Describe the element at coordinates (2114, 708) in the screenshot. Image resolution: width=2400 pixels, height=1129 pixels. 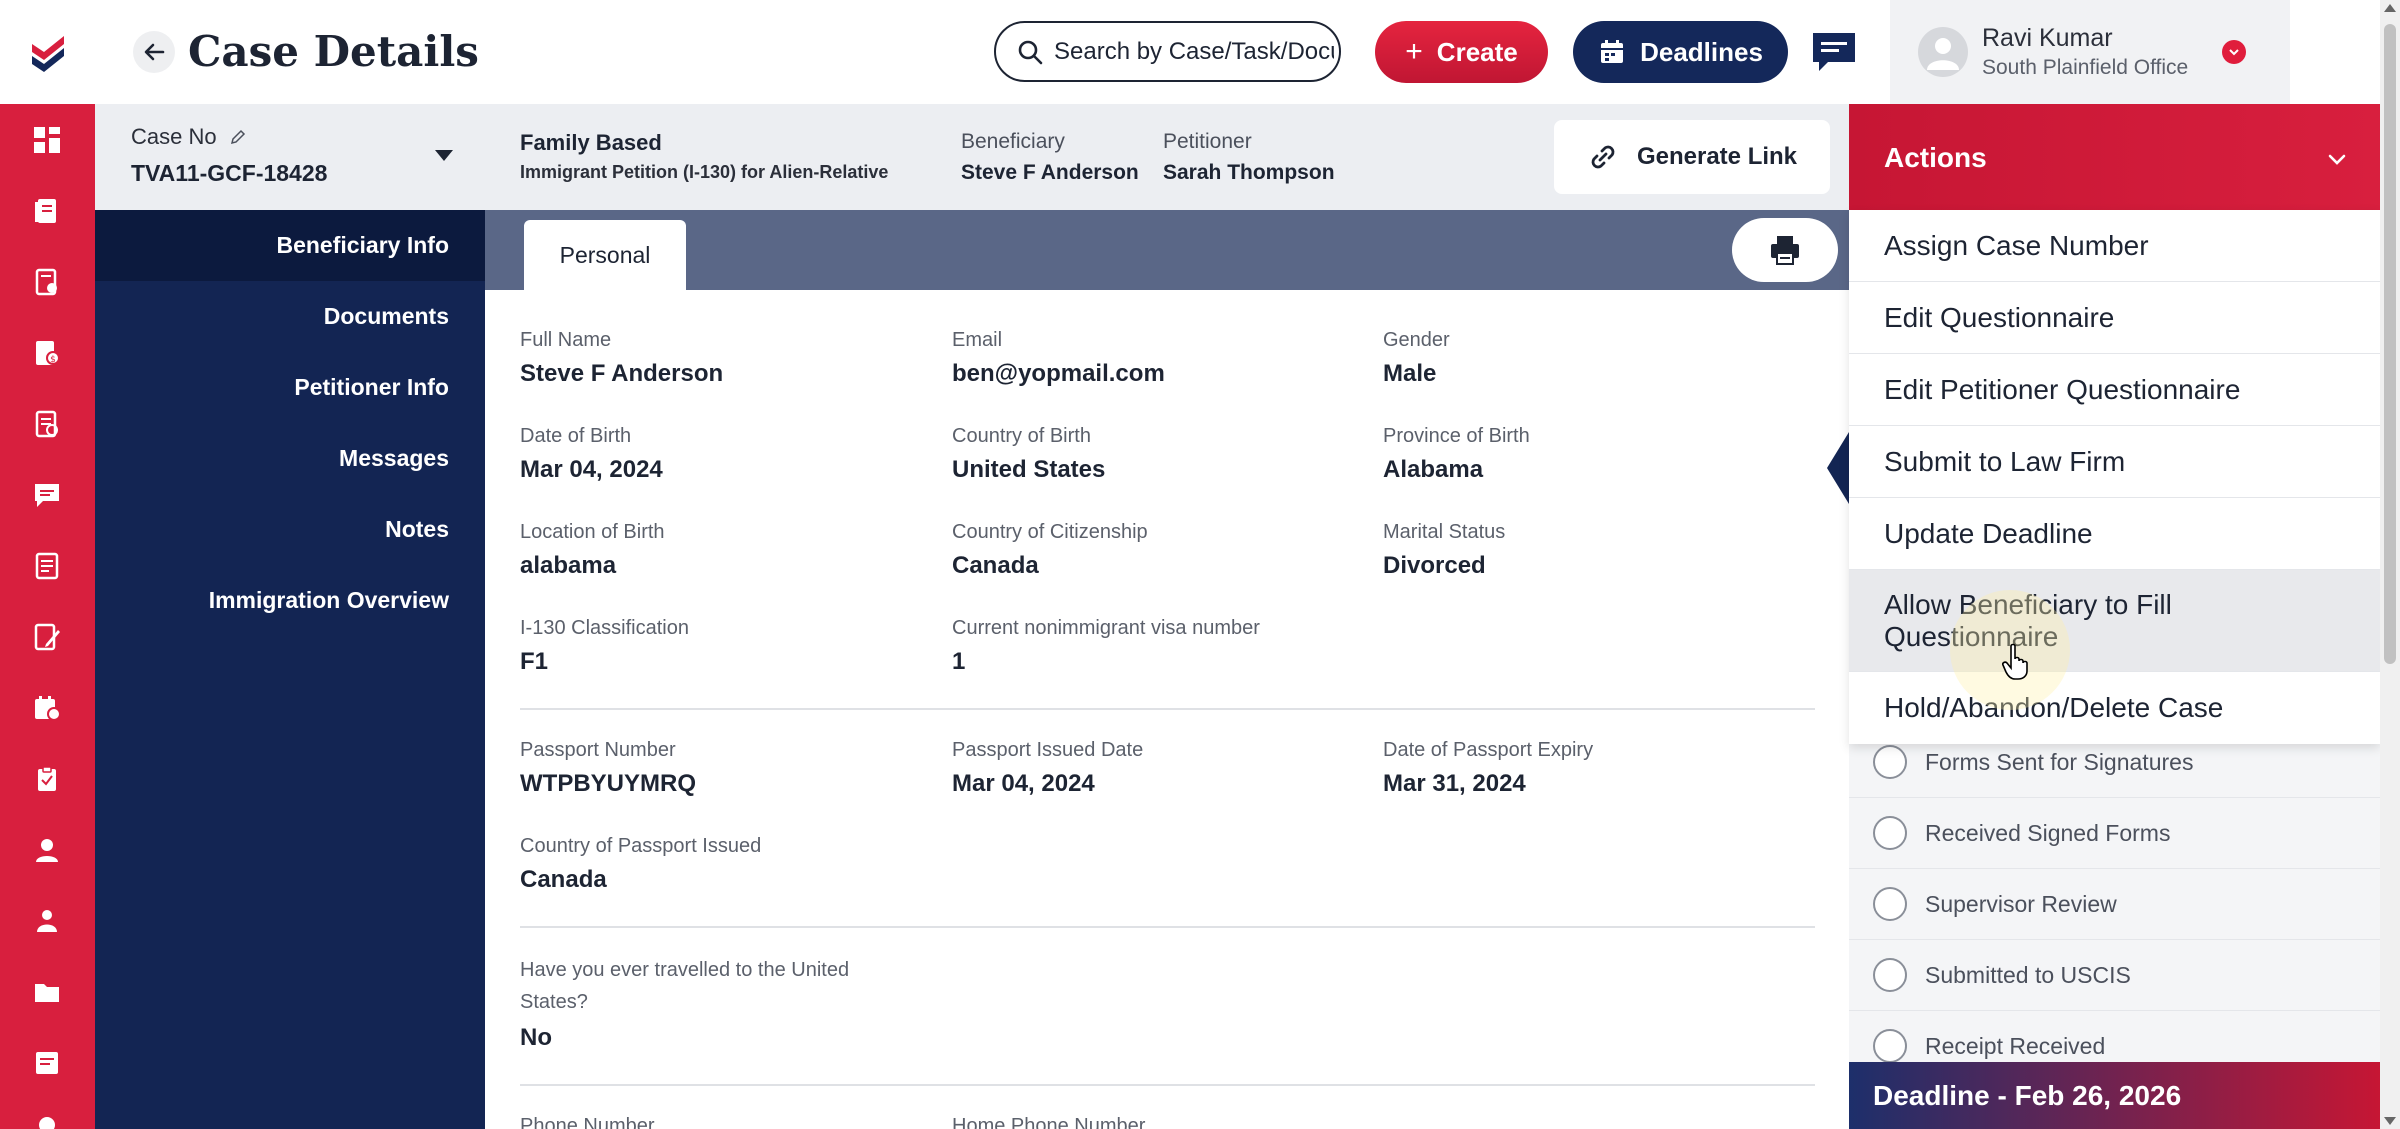
I see `menu-hold-abandon-delete: Hold/Abandon/Delete Case` at that location.